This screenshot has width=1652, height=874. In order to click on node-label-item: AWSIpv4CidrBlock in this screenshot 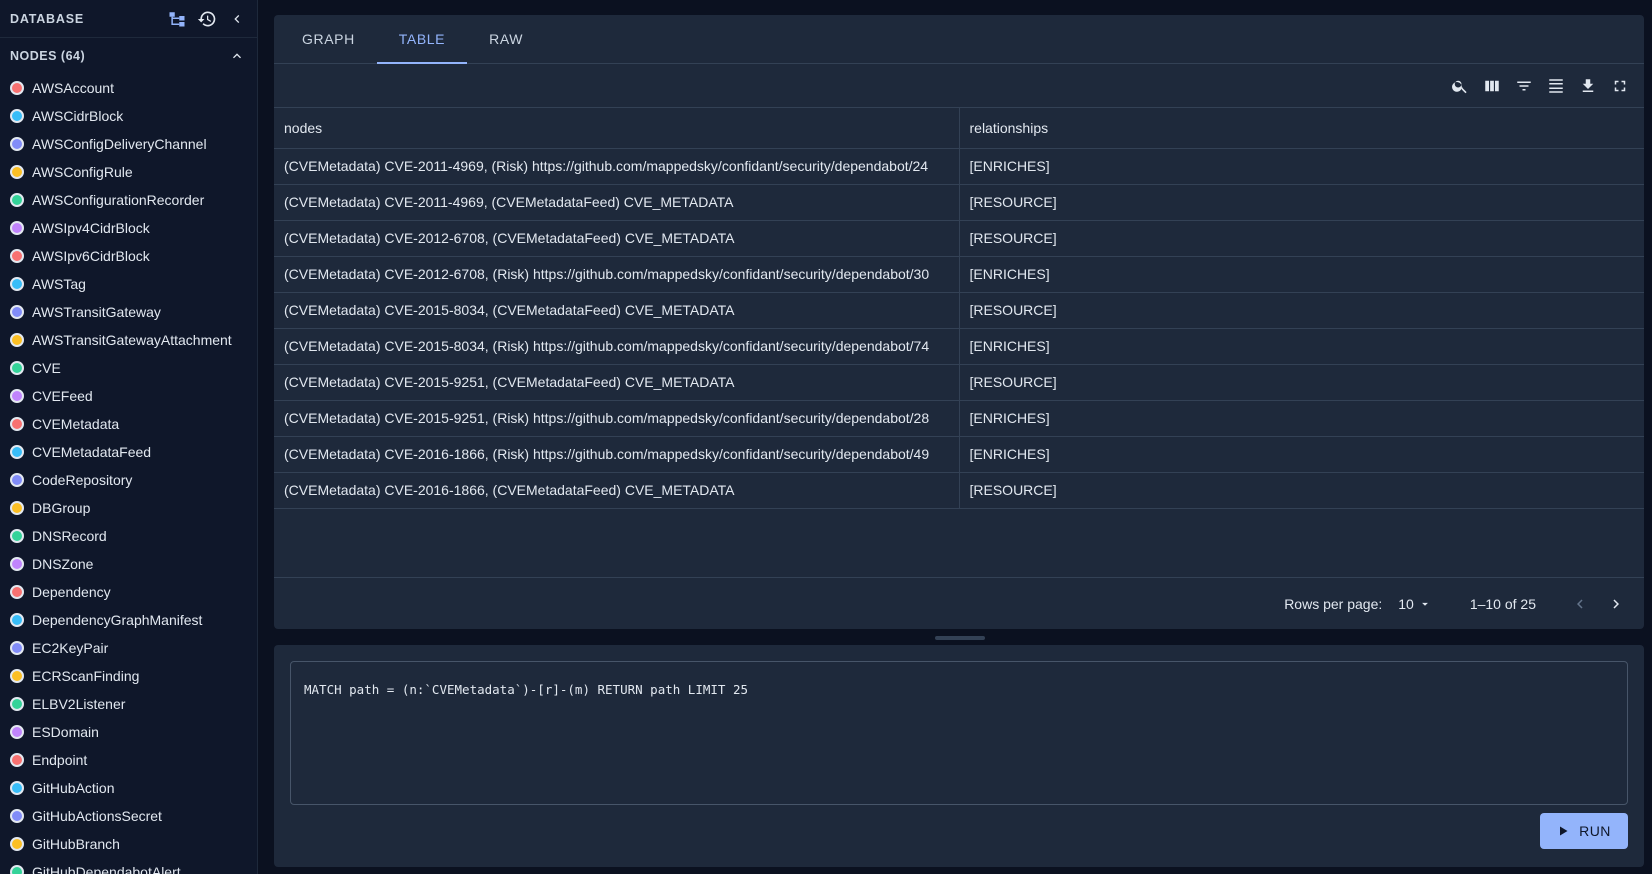, I will do `click(128, 228)`.